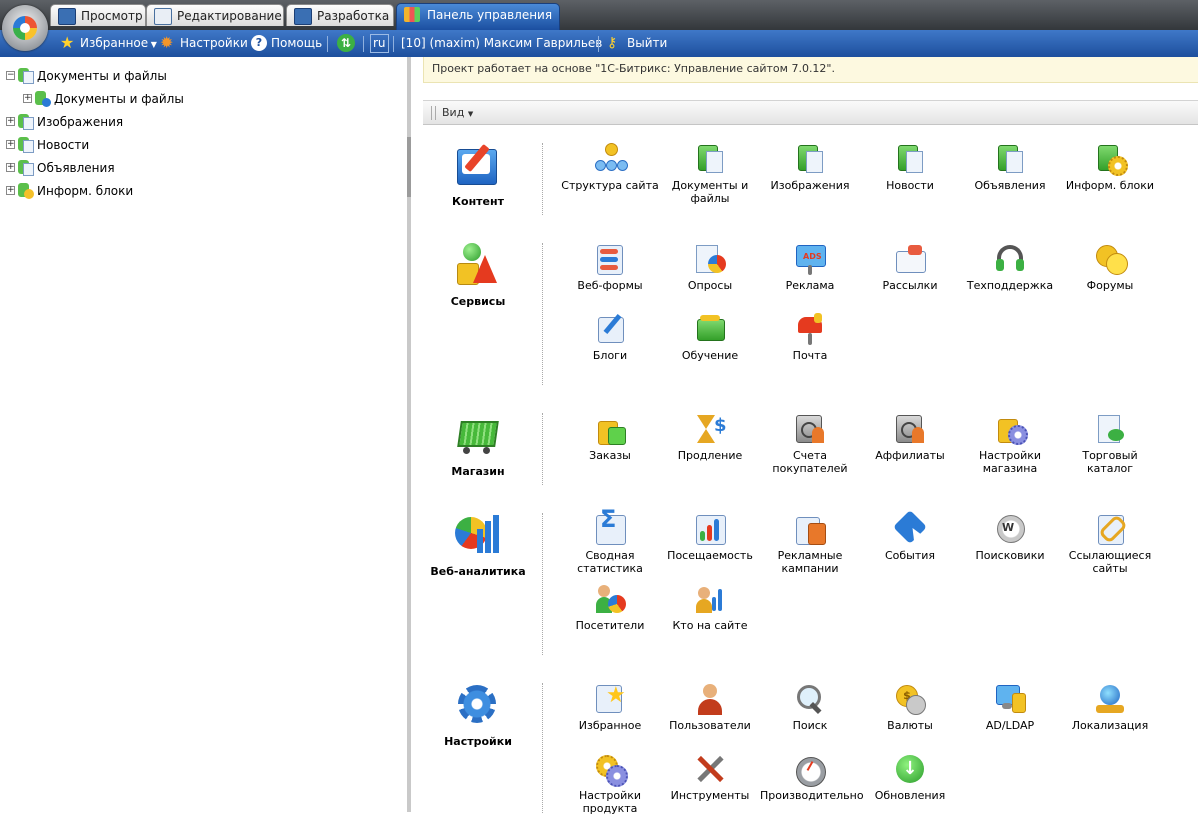 This screenshot has width=1198, height=823. What do you see at coordinates (710, 437) in the screenshot?
I see `panel-item-renewal: $ Продление` at bounding box center [710, 437].